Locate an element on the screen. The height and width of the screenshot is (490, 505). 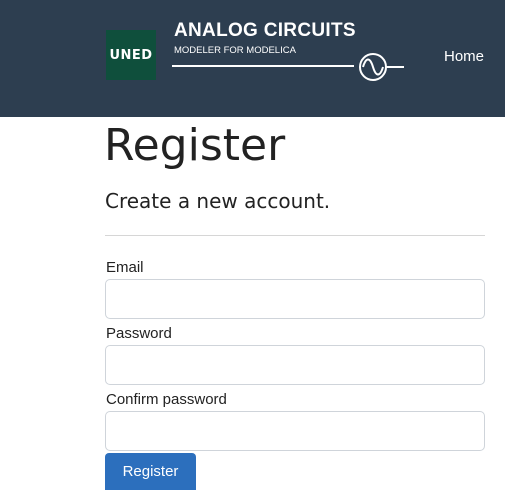
confirm-password-field is located at coordinates (295, 431).